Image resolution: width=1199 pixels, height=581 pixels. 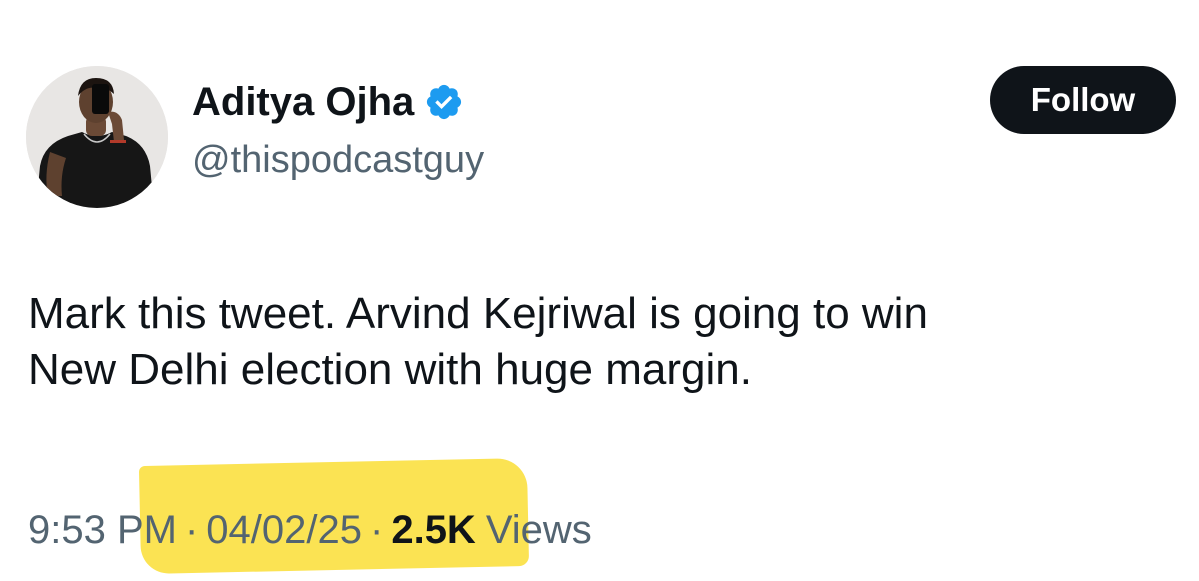 What do you see at coordinates (390, 369) in the screenshot?
I see `tweet-text-line: New Delhi election with huge margin.` at bounding box center [390, 369].